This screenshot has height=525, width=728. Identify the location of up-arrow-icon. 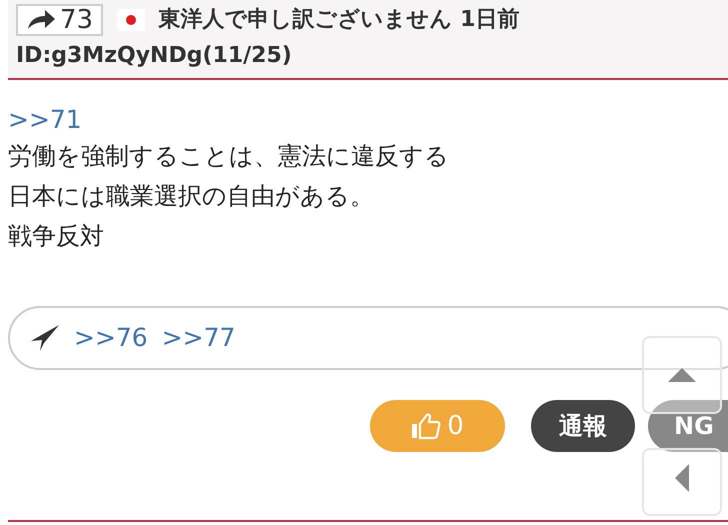
(682, 375).